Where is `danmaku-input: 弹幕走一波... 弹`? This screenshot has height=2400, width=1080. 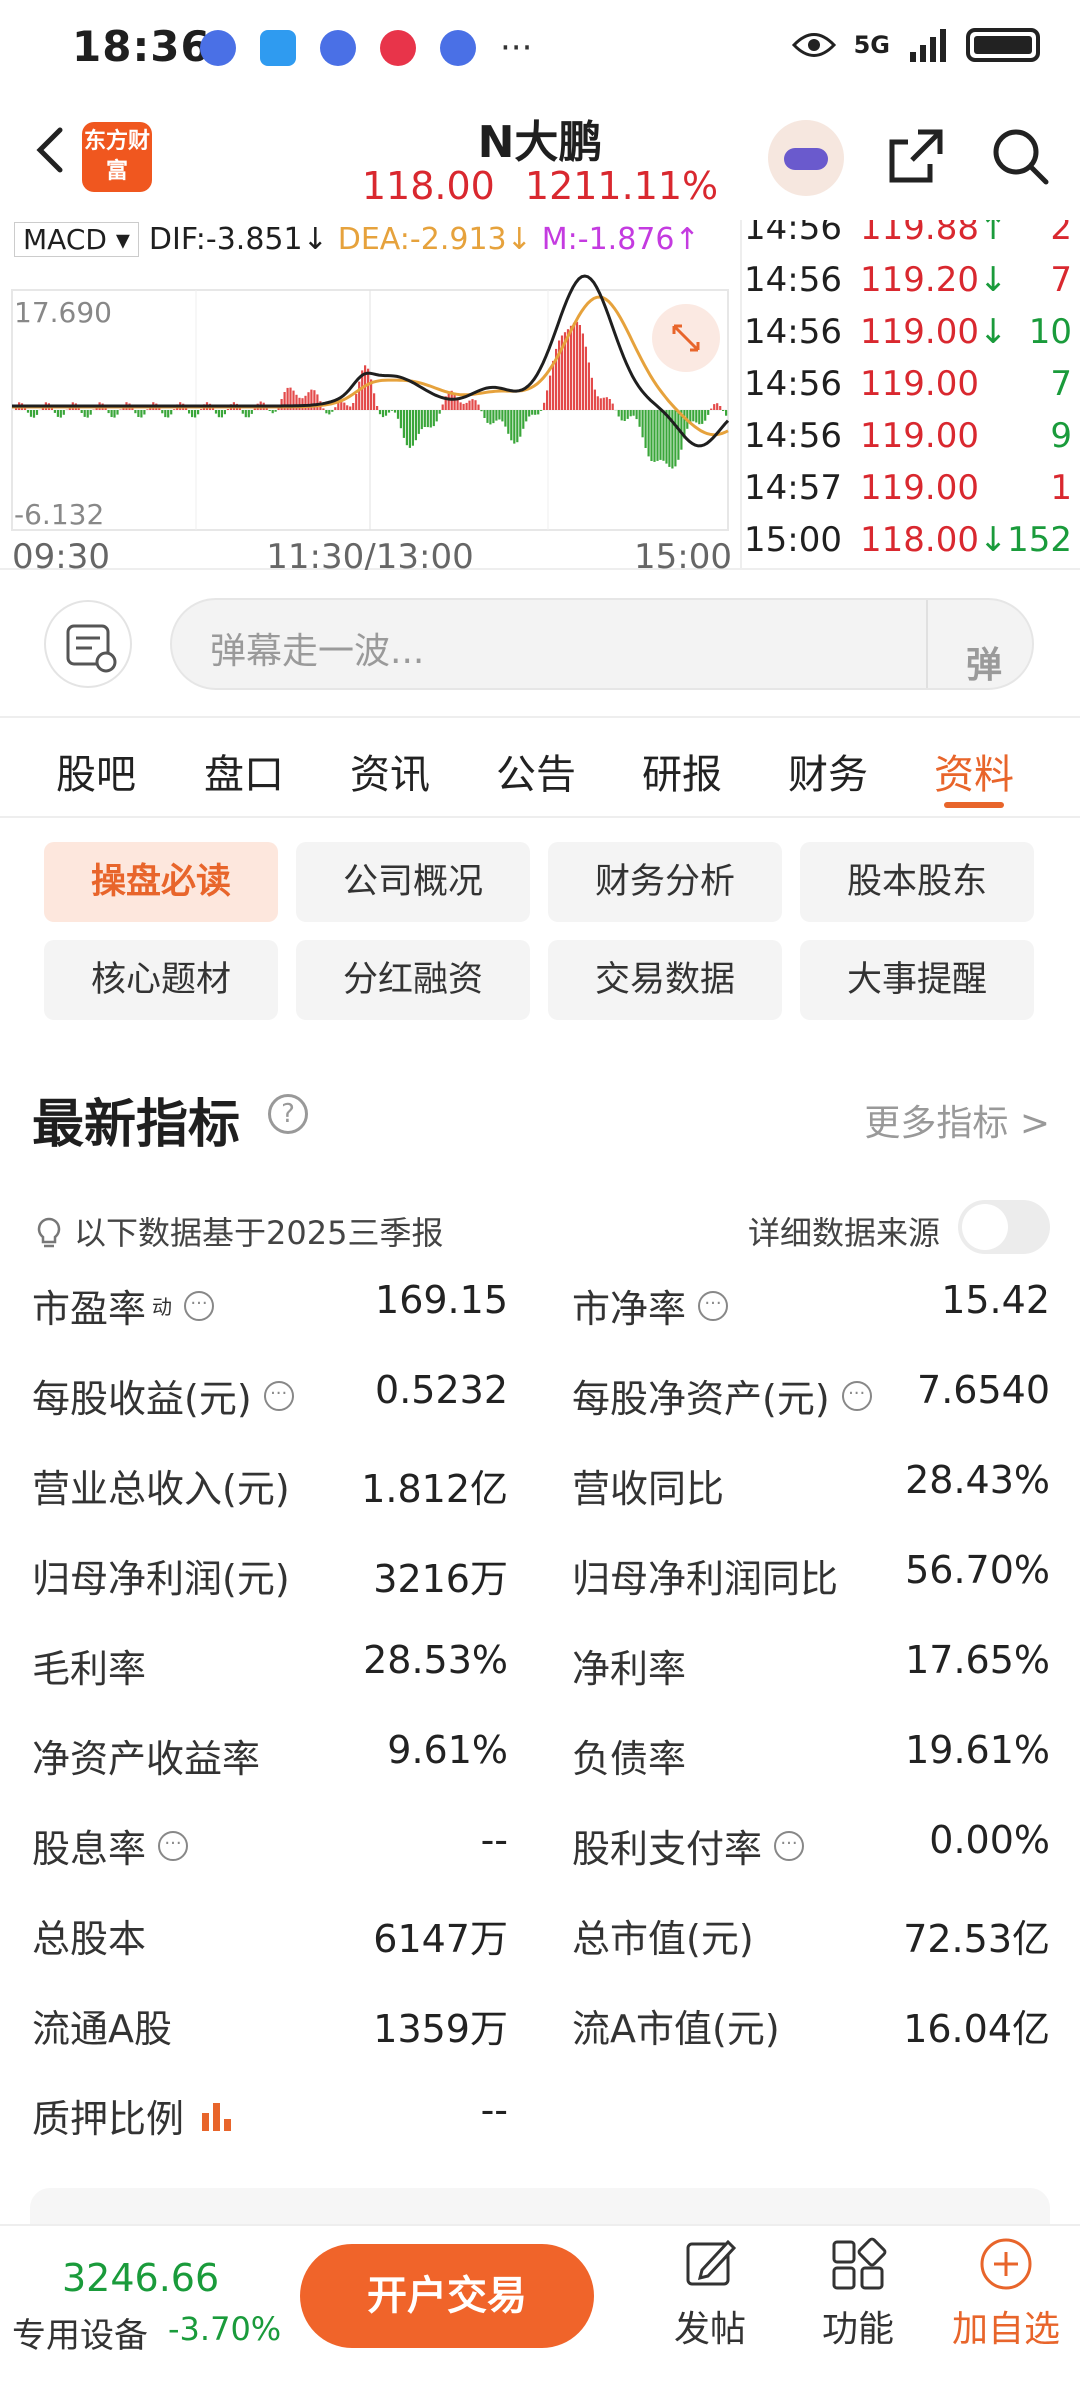
danmaku-input: 弹幕走一波... 弹 is located at coordinates (602, 644).